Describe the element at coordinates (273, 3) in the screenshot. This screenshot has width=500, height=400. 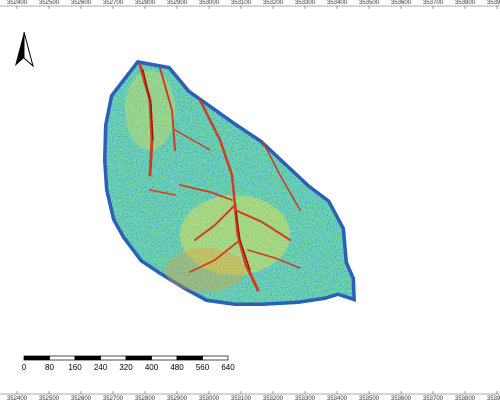
I see `top-axis-label: 353200` at that location.